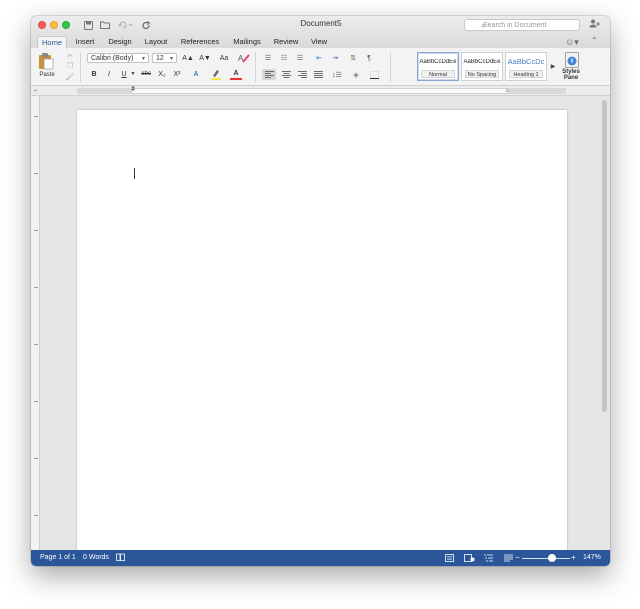 The image size is (640, 609). I want to click on strikethrough-button: abc, so click(146, 74).